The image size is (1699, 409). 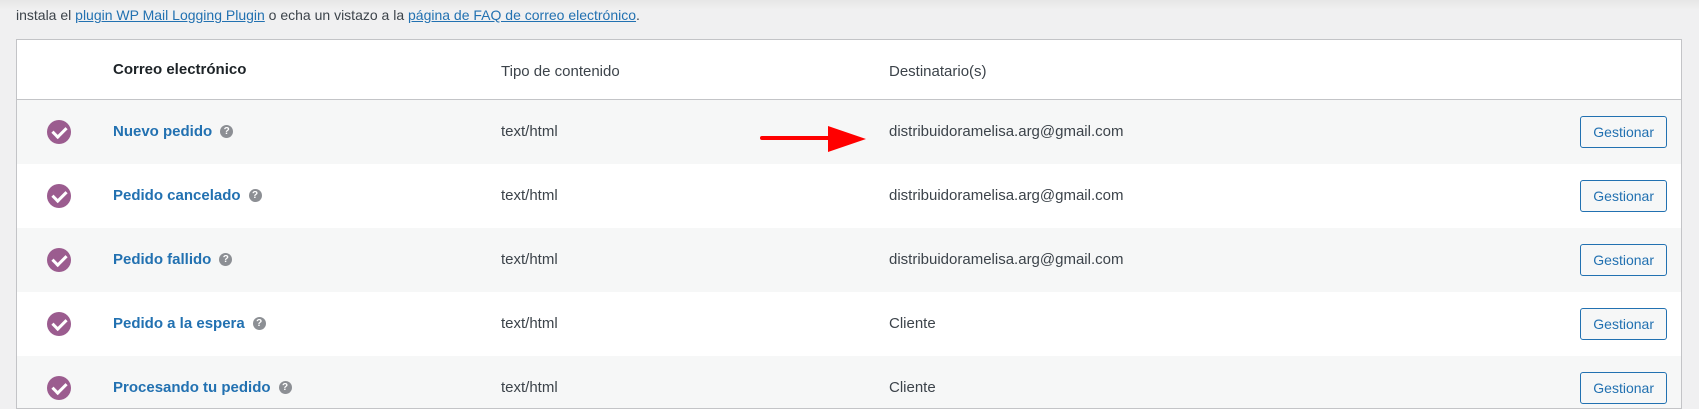 What do you see at coordinates (46, 15) in the screenshot?
I see `notice-prefix: instala el` at bounding box center [46, 15].